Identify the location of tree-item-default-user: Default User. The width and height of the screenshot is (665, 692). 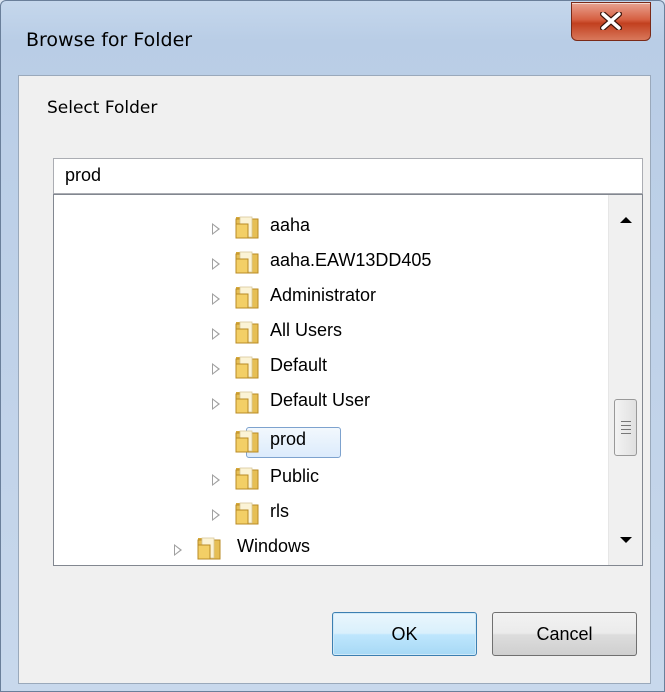
(330, 403).